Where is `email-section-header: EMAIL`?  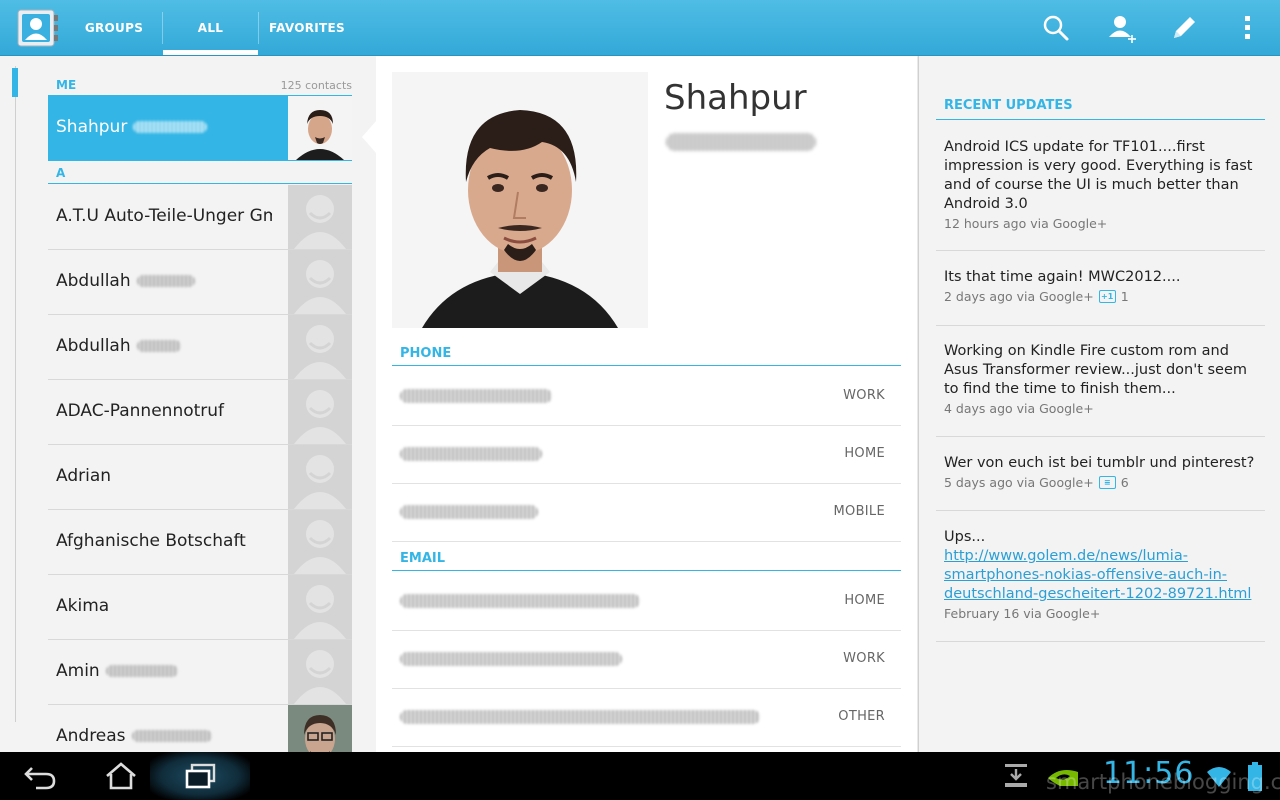 email-section-header: EMAIL is located at coordinates (646, 559).